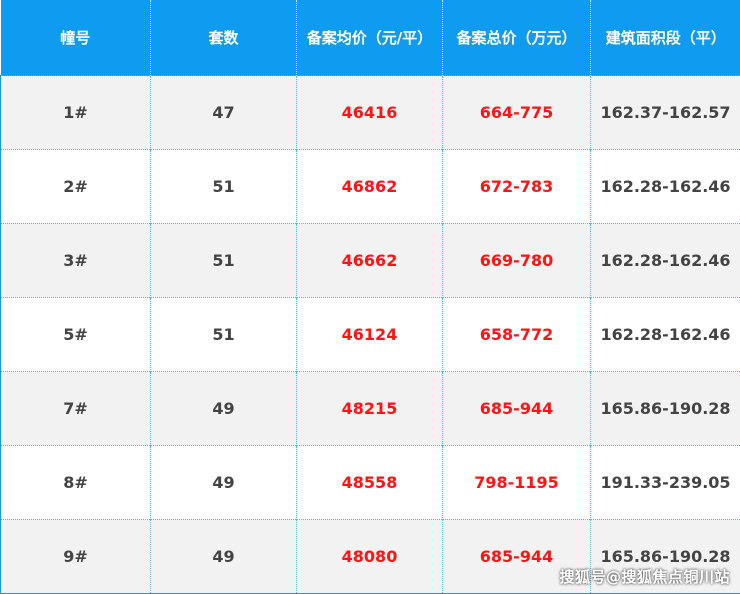 Image resolution: width=740 pixels, height=594 pixels. I want to click on cell-total-price: 685-944, so click(517, 409).